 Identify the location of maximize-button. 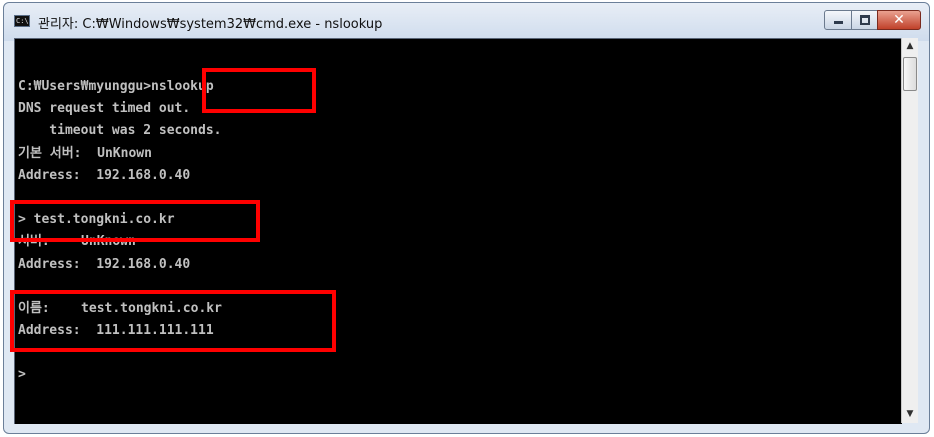
(864, 20).